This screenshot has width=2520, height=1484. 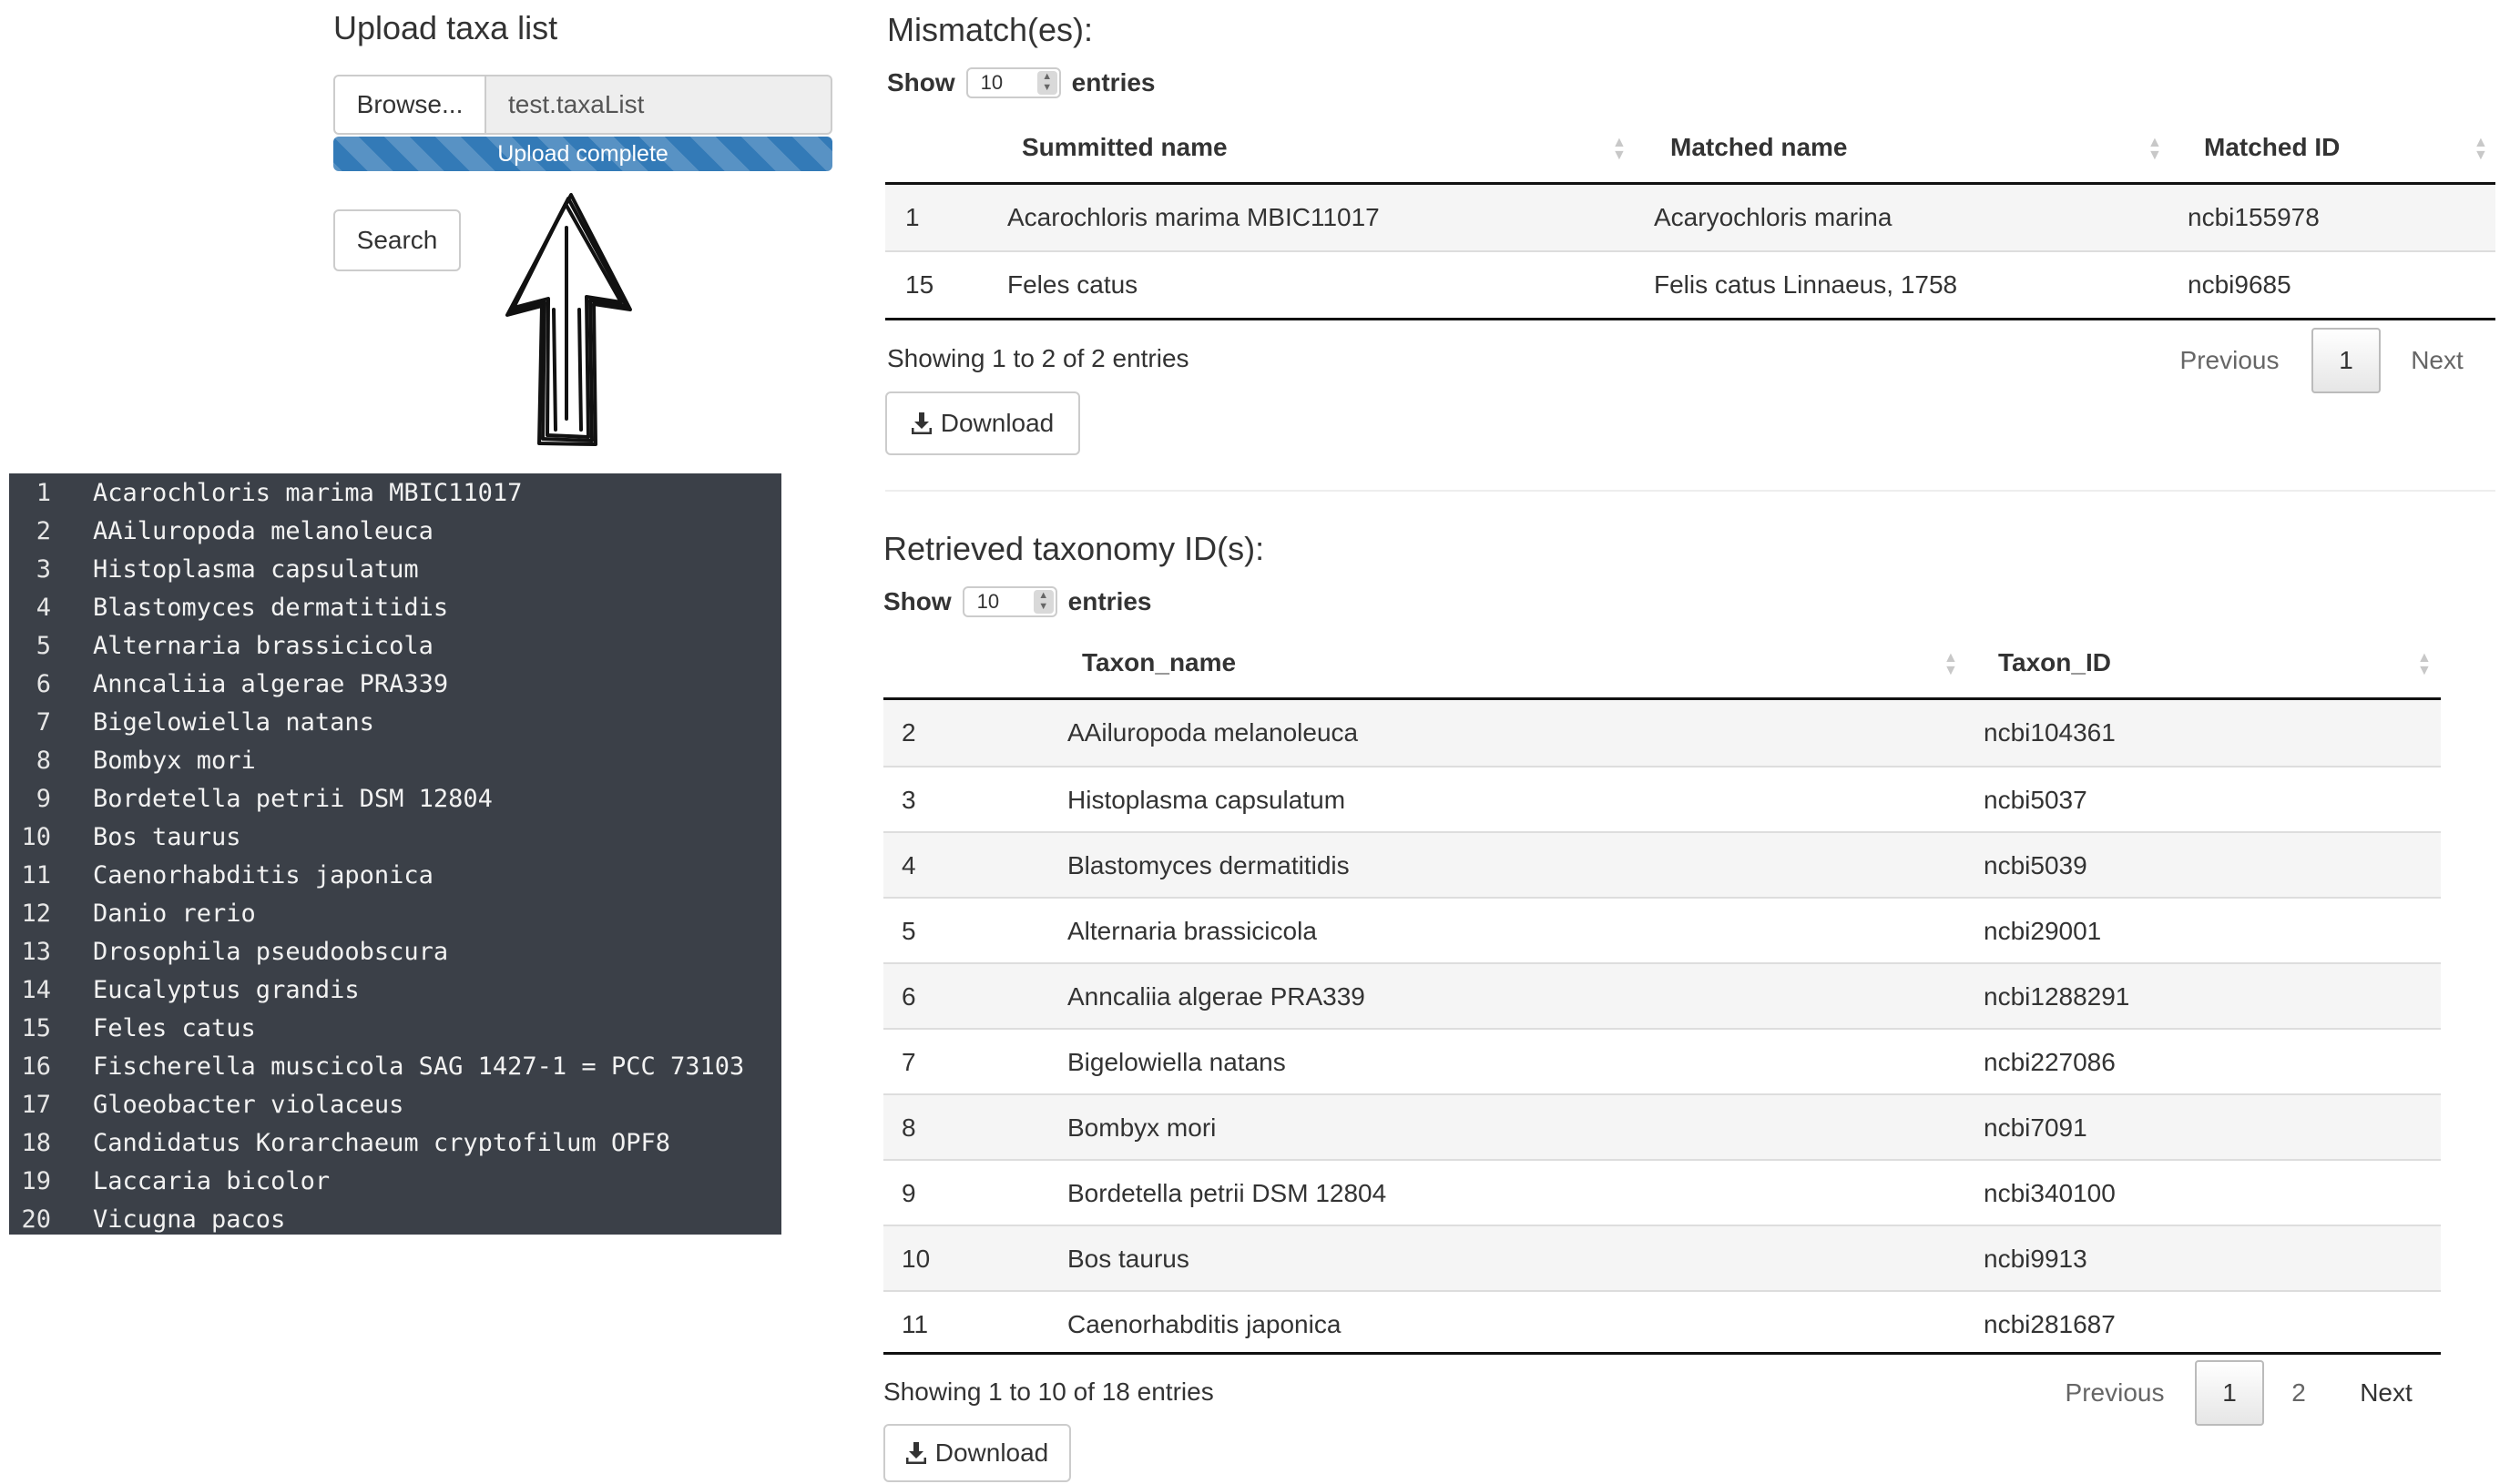 I want to click on matched-id-cell: ncbi9685, so click(x=2239, y=284).